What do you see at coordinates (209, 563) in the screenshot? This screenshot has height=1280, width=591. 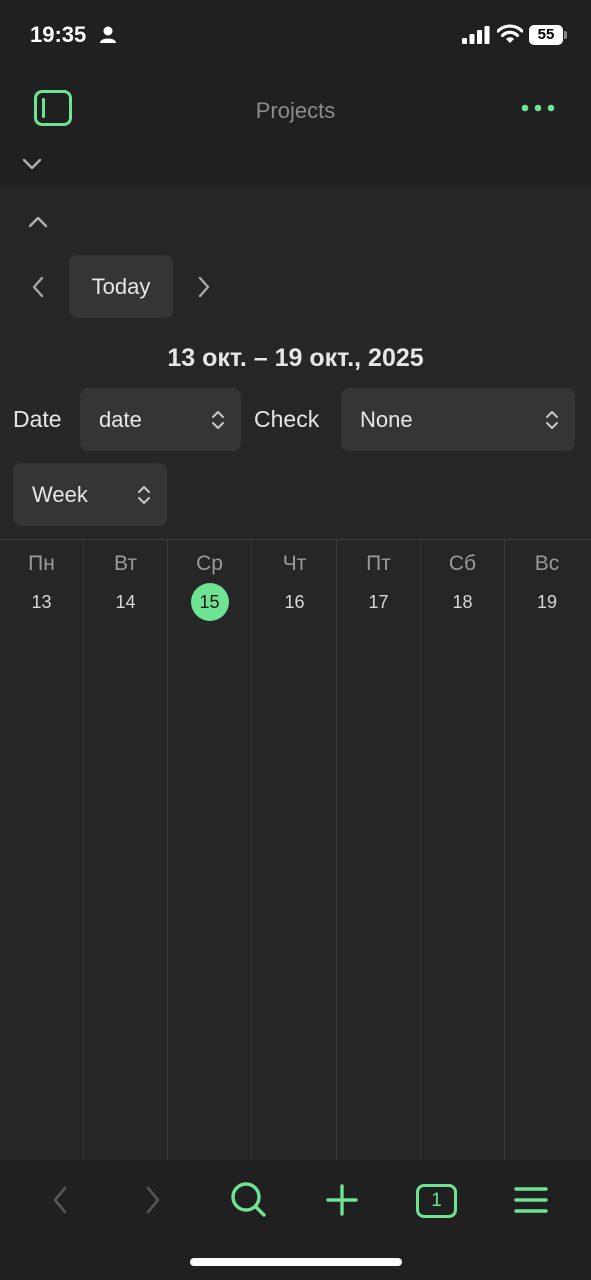 I see `day-name: Ср` at bounding box center [209, 563].